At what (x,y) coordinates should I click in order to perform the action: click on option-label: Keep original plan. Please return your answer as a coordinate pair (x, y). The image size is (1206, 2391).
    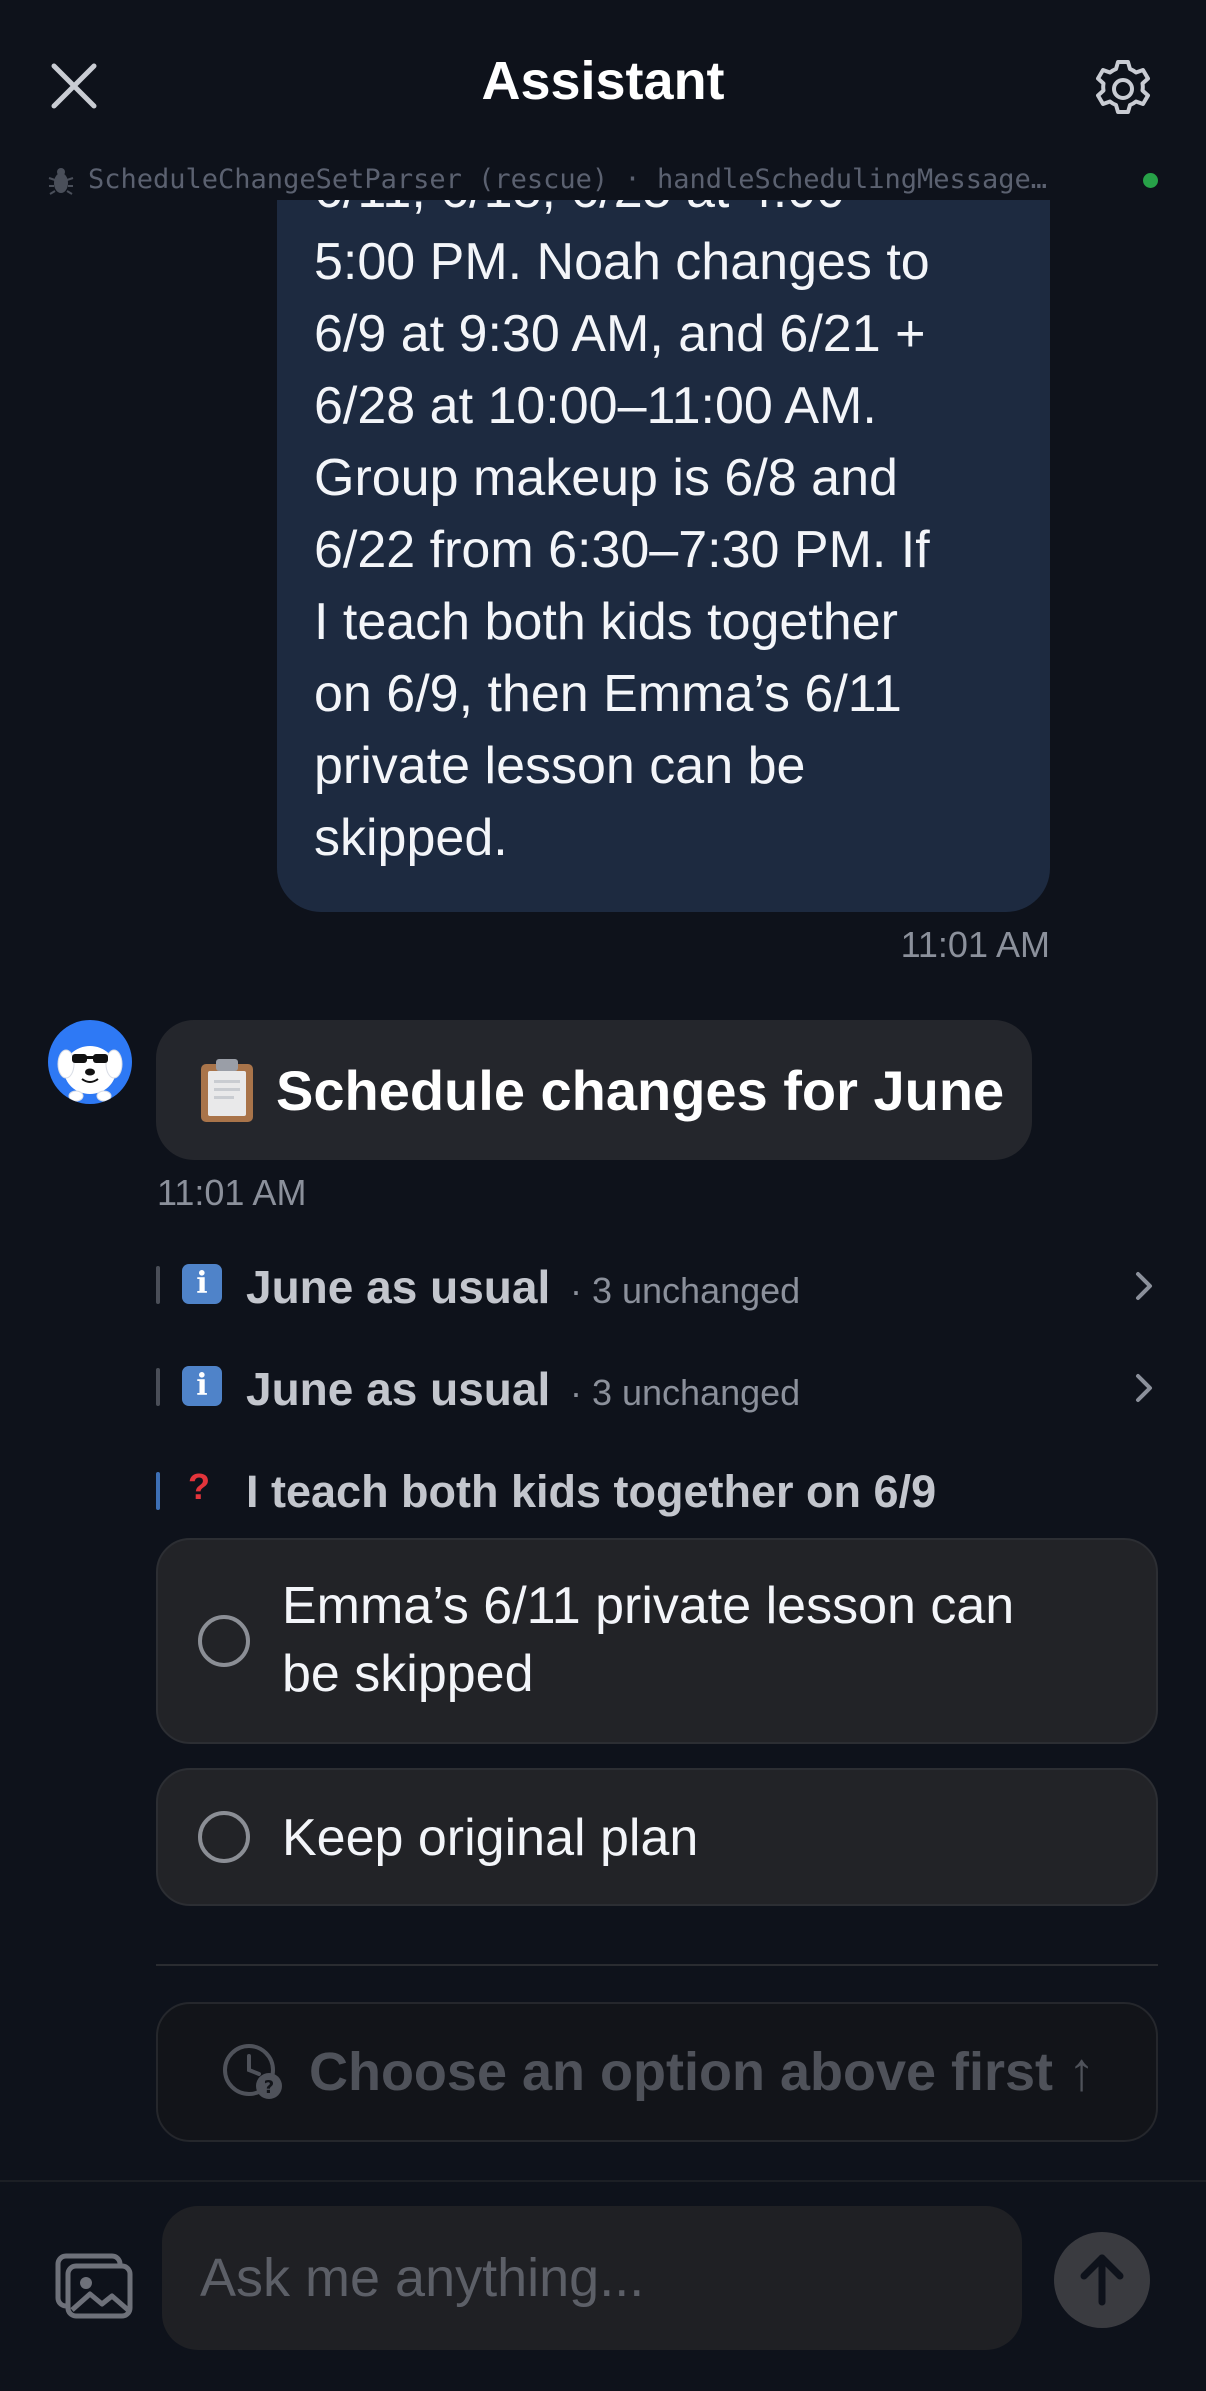
    Looking at the image, I should click on (699, 1838).